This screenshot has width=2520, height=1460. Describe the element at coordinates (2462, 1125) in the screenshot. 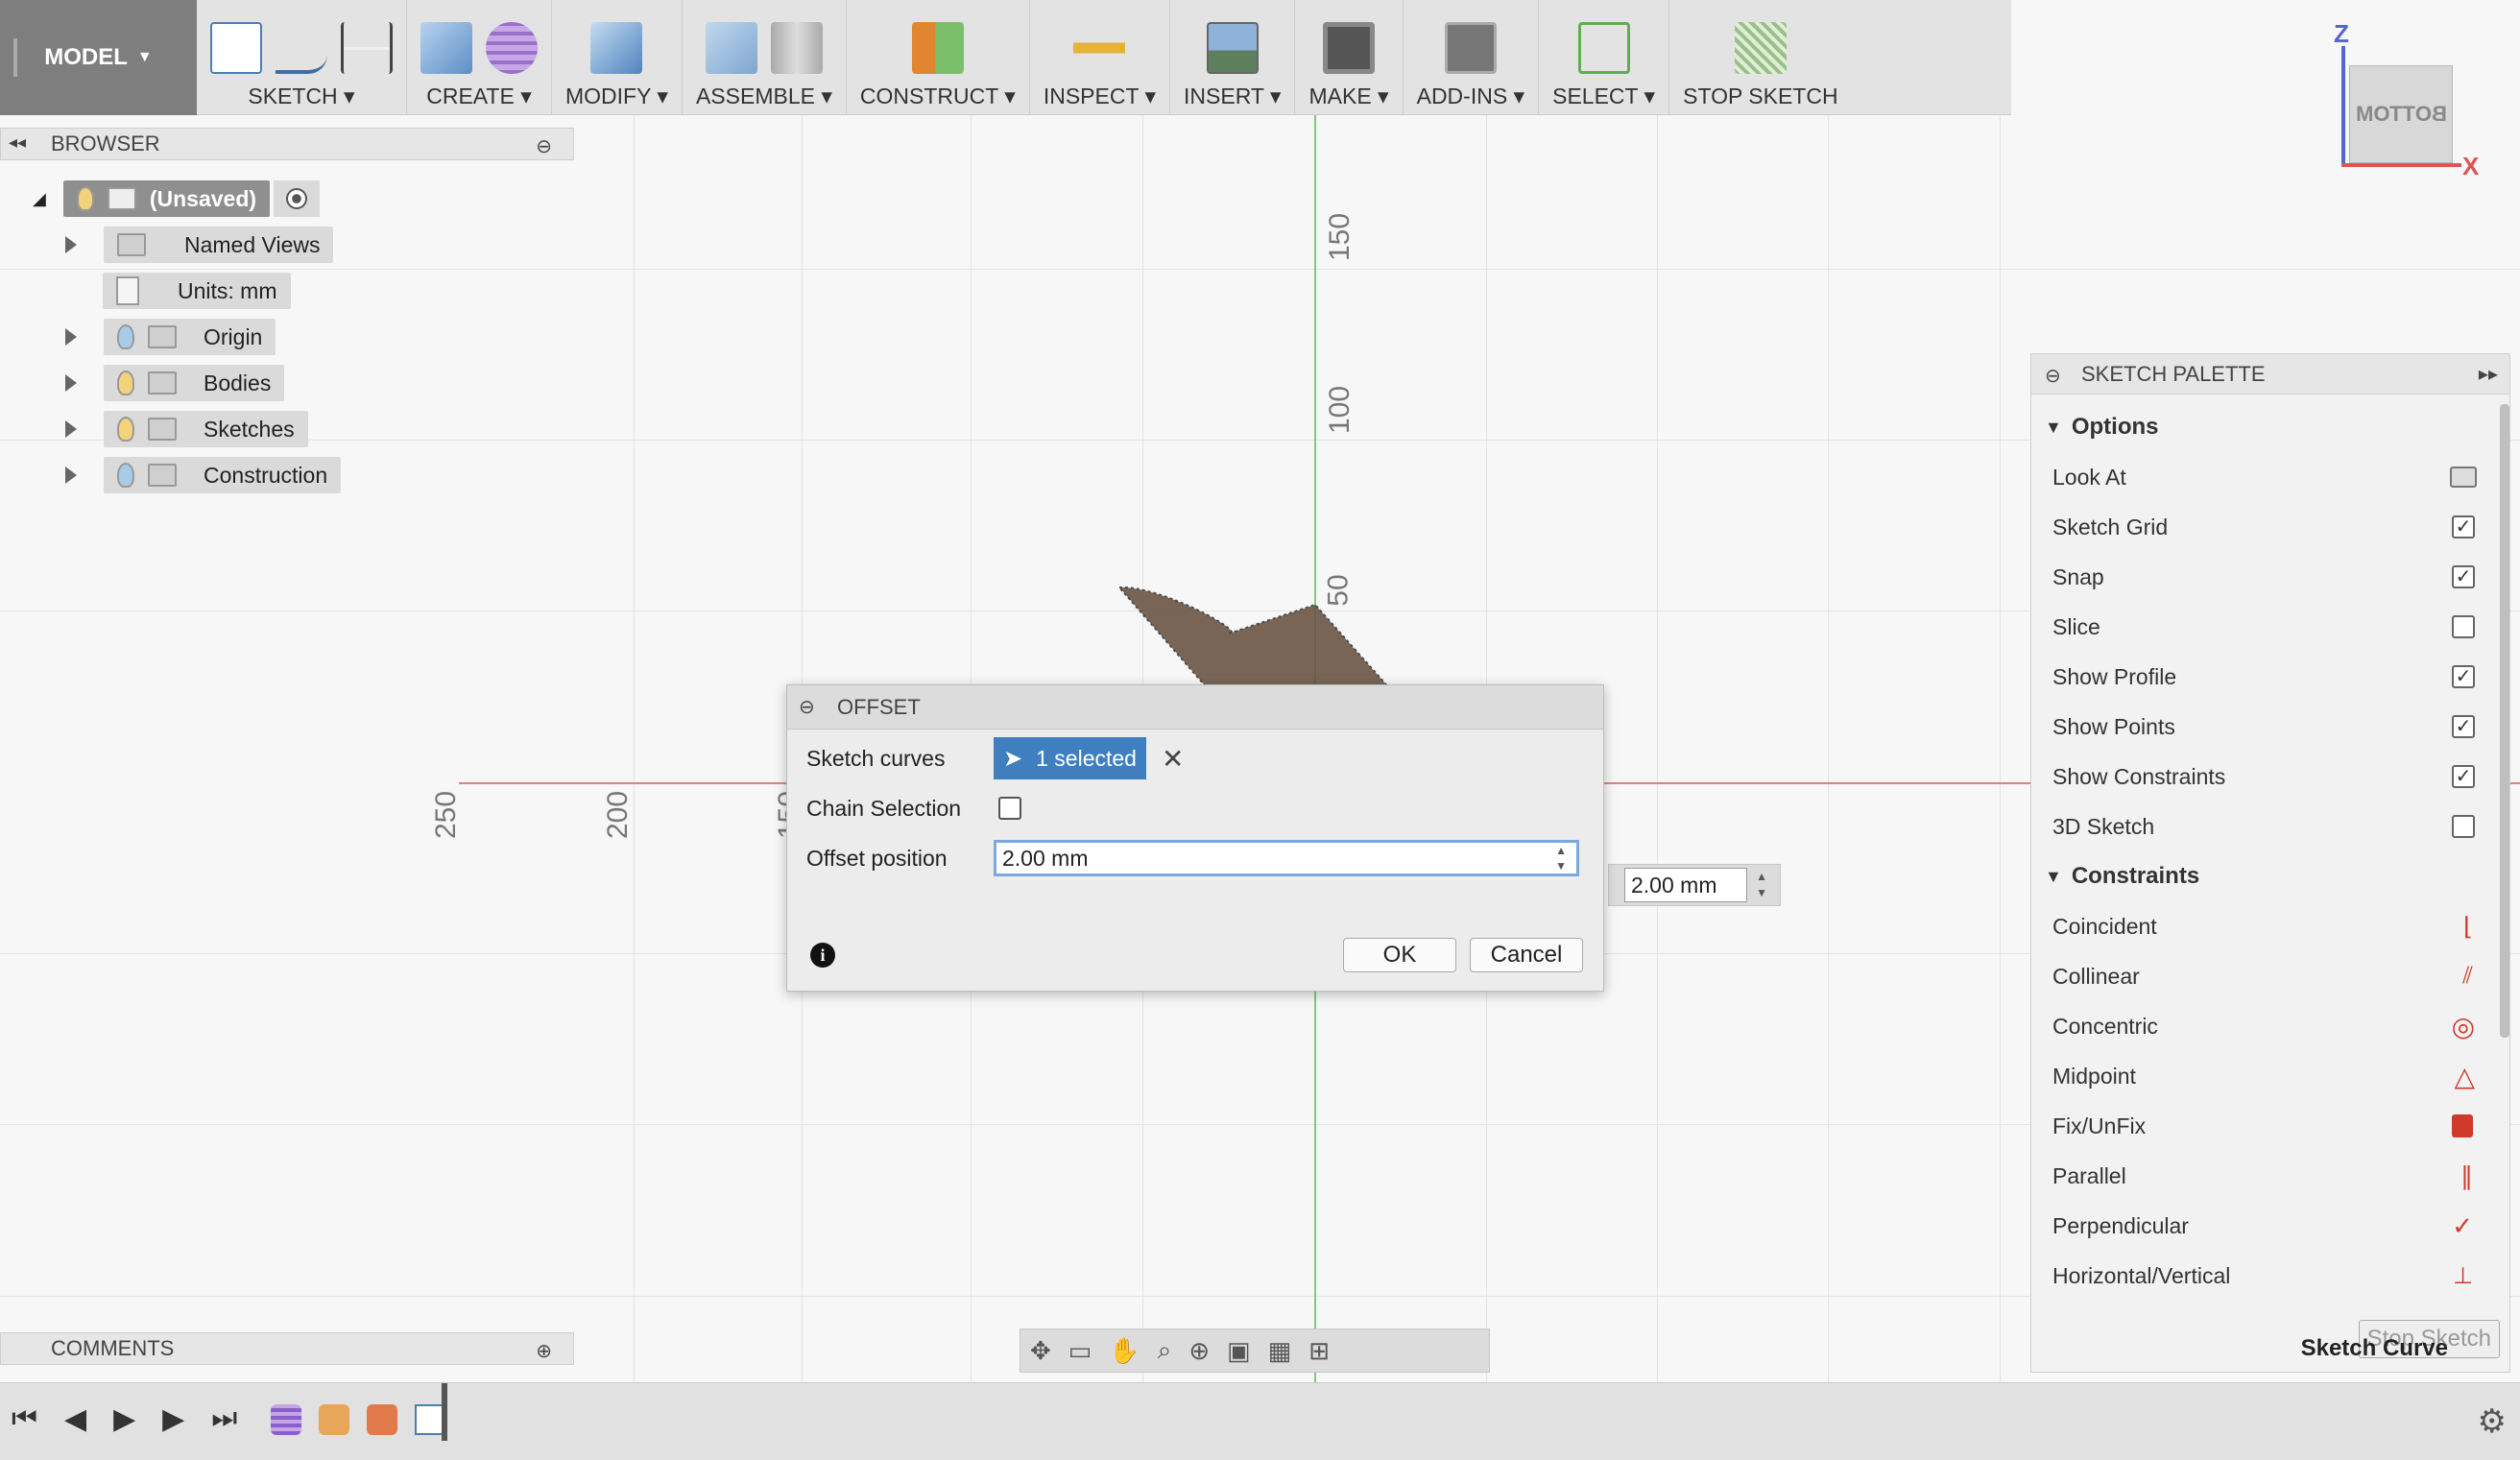

I see `lock-icon` at that location.